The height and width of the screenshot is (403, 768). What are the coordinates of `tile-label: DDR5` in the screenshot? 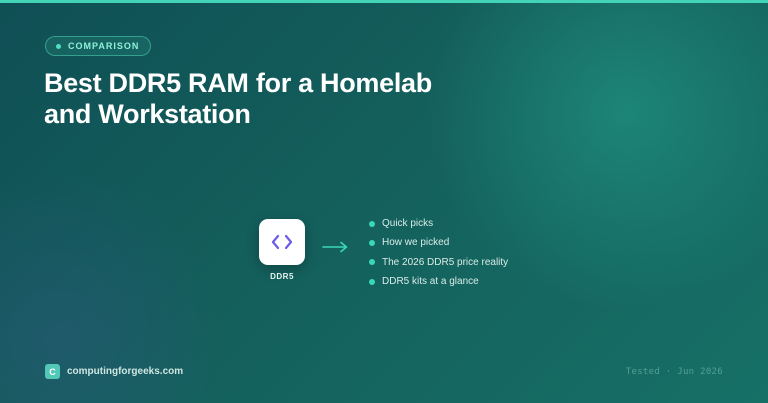 It's located at (282, 276).